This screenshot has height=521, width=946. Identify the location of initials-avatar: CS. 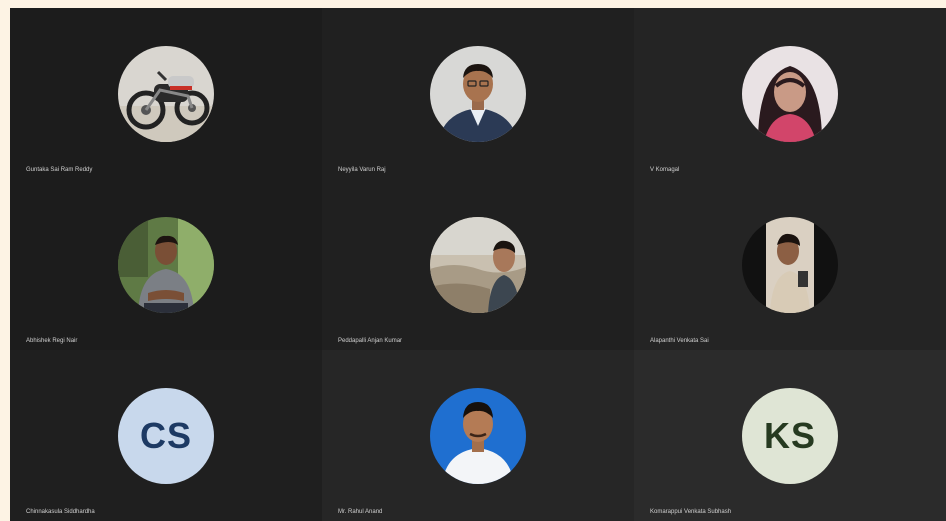
(166, 436).